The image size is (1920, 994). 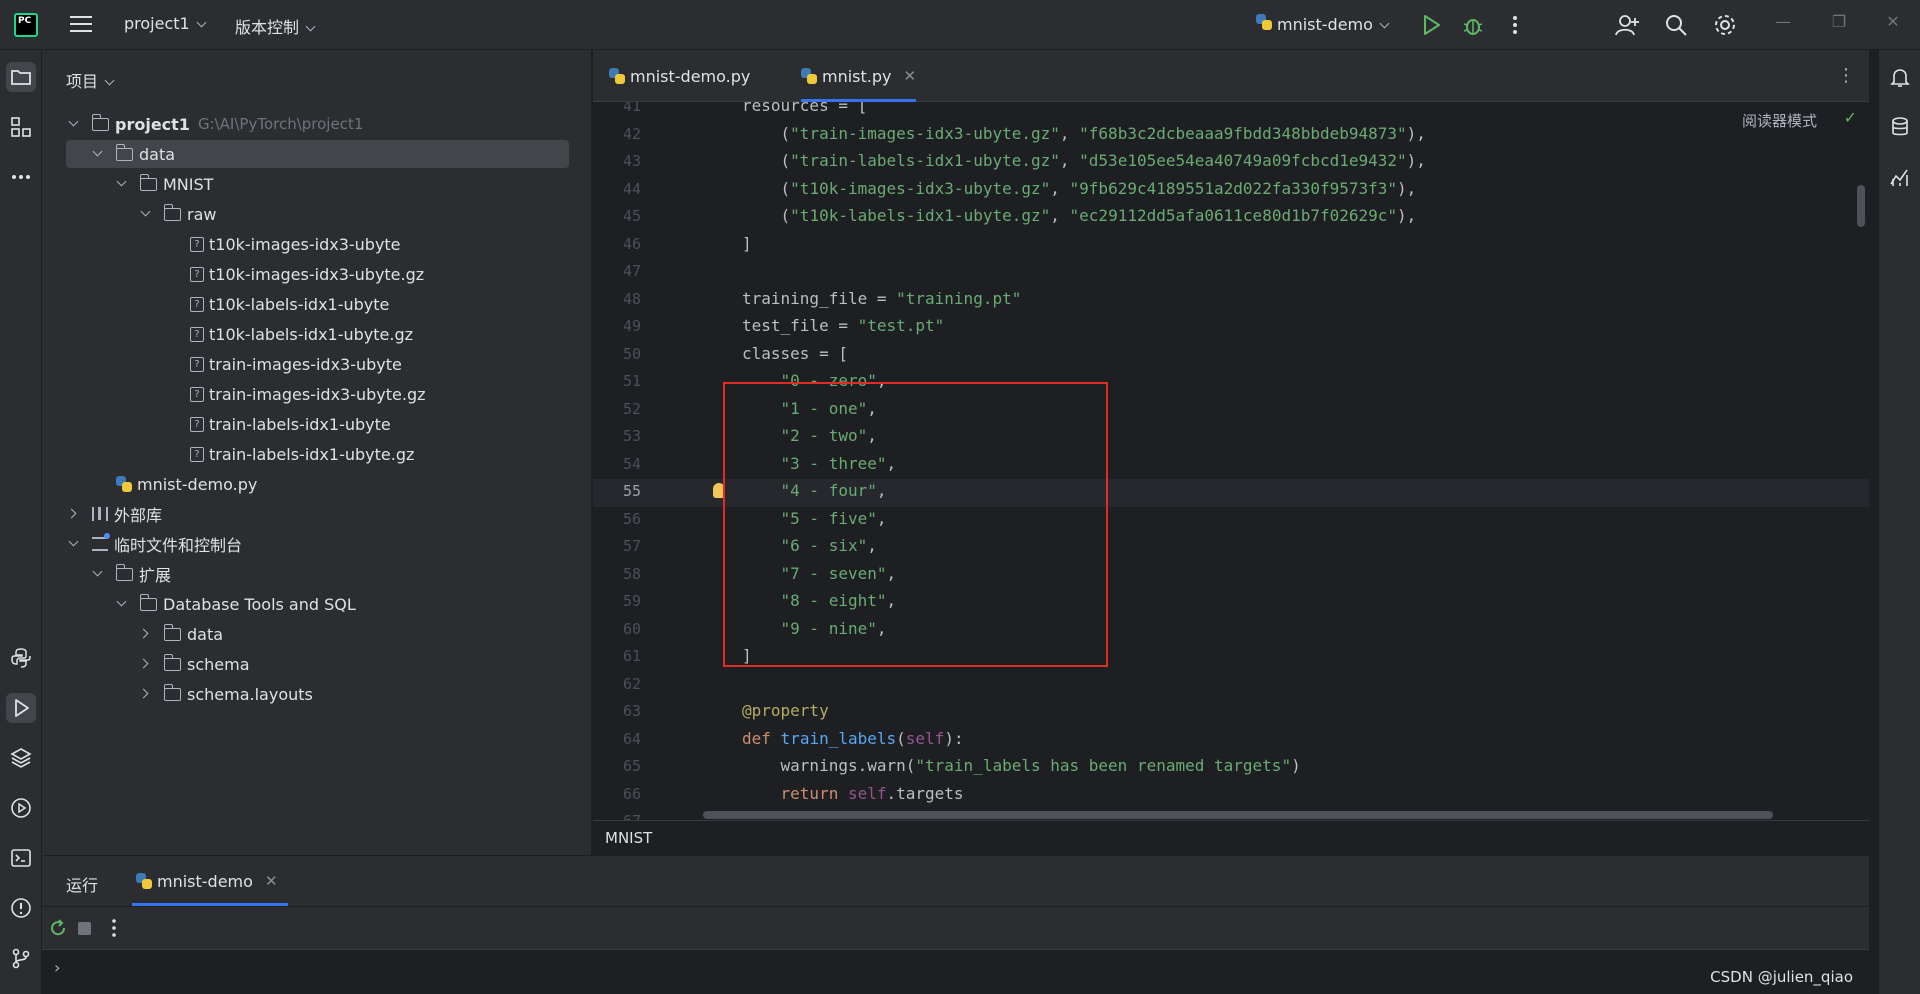 I want to click on code-line: 57 "6 - six",, so click(x=1231, y=548).